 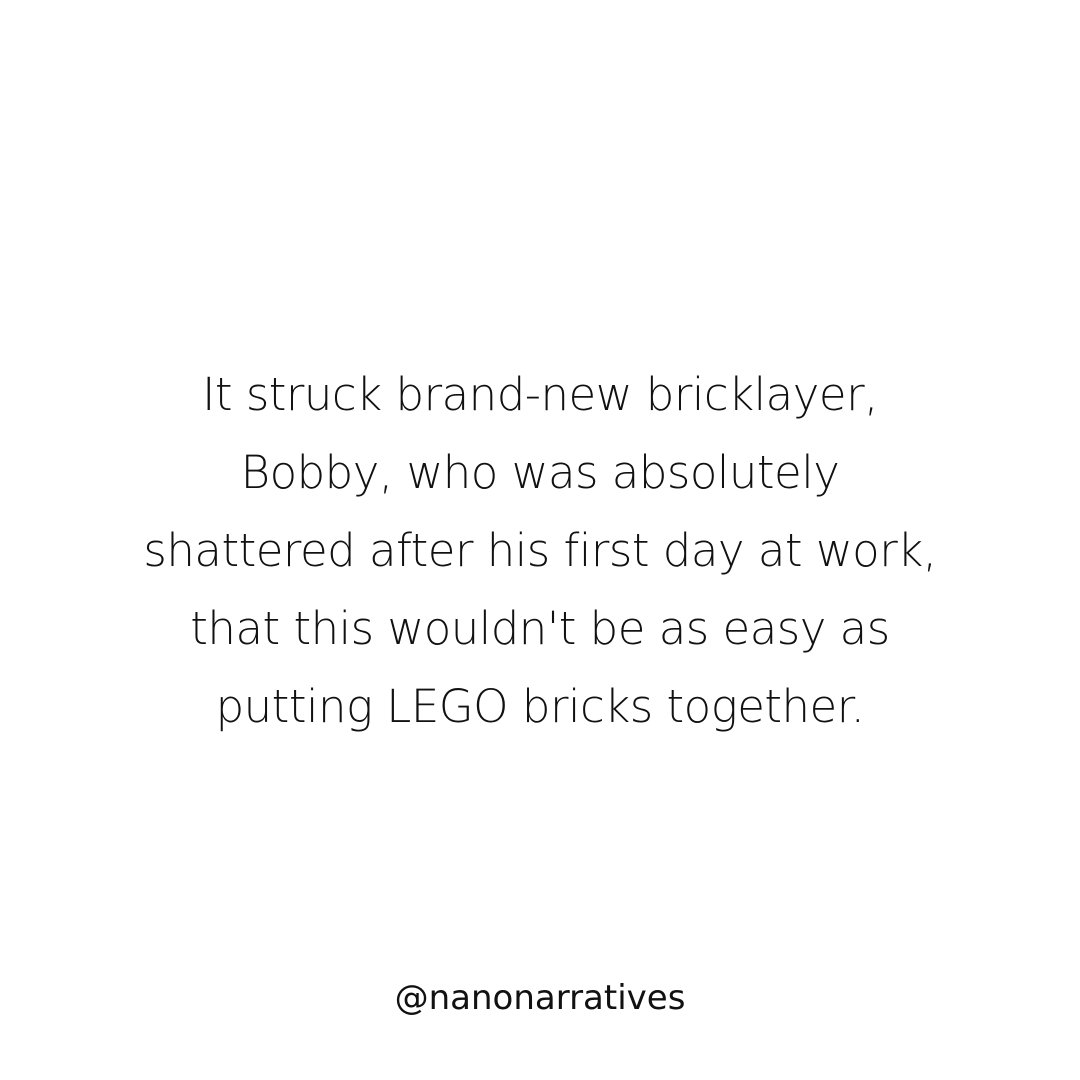 What do you see at coordinates (540, 998) in the screenshot?
I see `author-handle: @nanonarratives` at bounding box center [540, 998].